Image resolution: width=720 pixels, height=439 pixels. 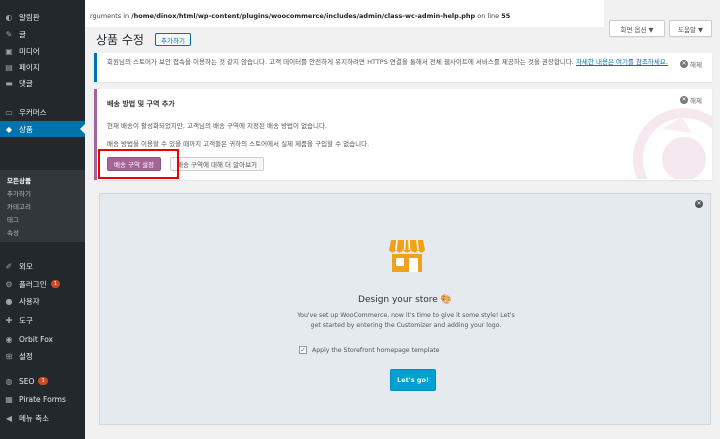 I want to click on onboarding-title-text: Design your store, so click(x=398, y=300).